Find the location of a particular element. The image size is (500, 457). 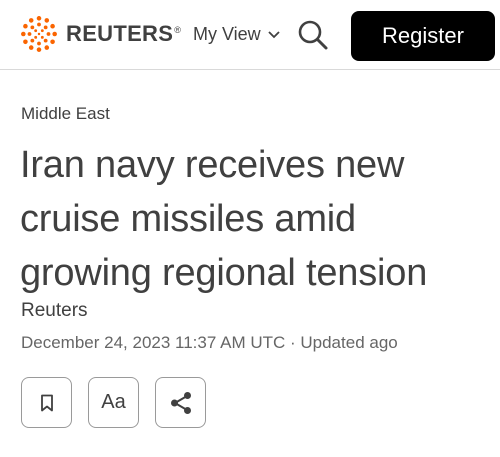

text-size-label: Aa is located at coordinates (113, 402).